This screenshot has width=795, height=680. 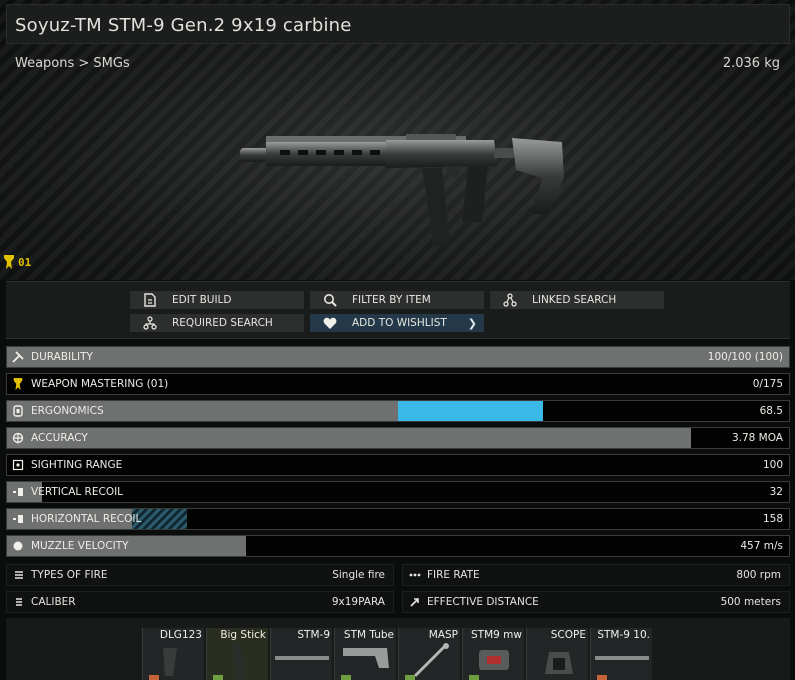 I want to click on bullets-icon, so click(x=415, y=575).